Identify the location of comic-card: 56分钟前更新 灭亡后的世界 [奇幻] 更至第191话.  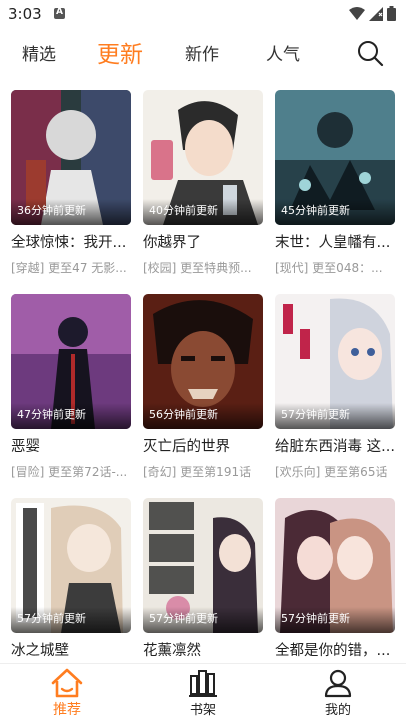
(203, 387).